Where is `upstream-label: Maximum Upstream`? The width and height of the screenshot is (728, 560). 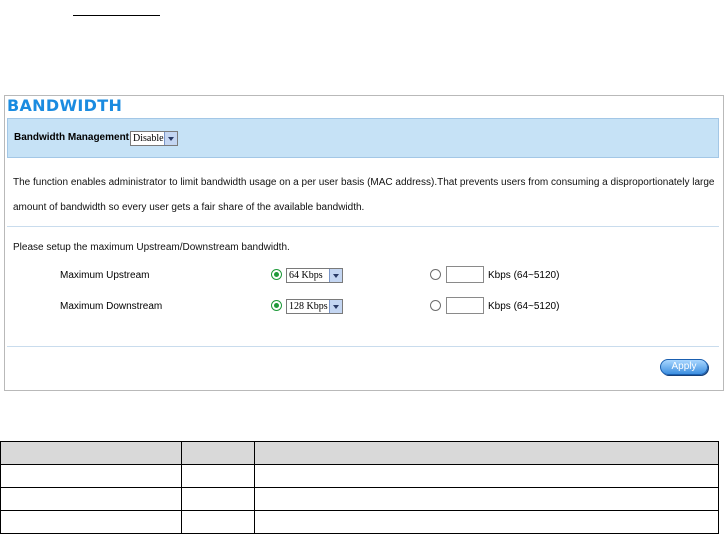 upstream-label: Maximum Upstream is located at coordinates (105, 275).